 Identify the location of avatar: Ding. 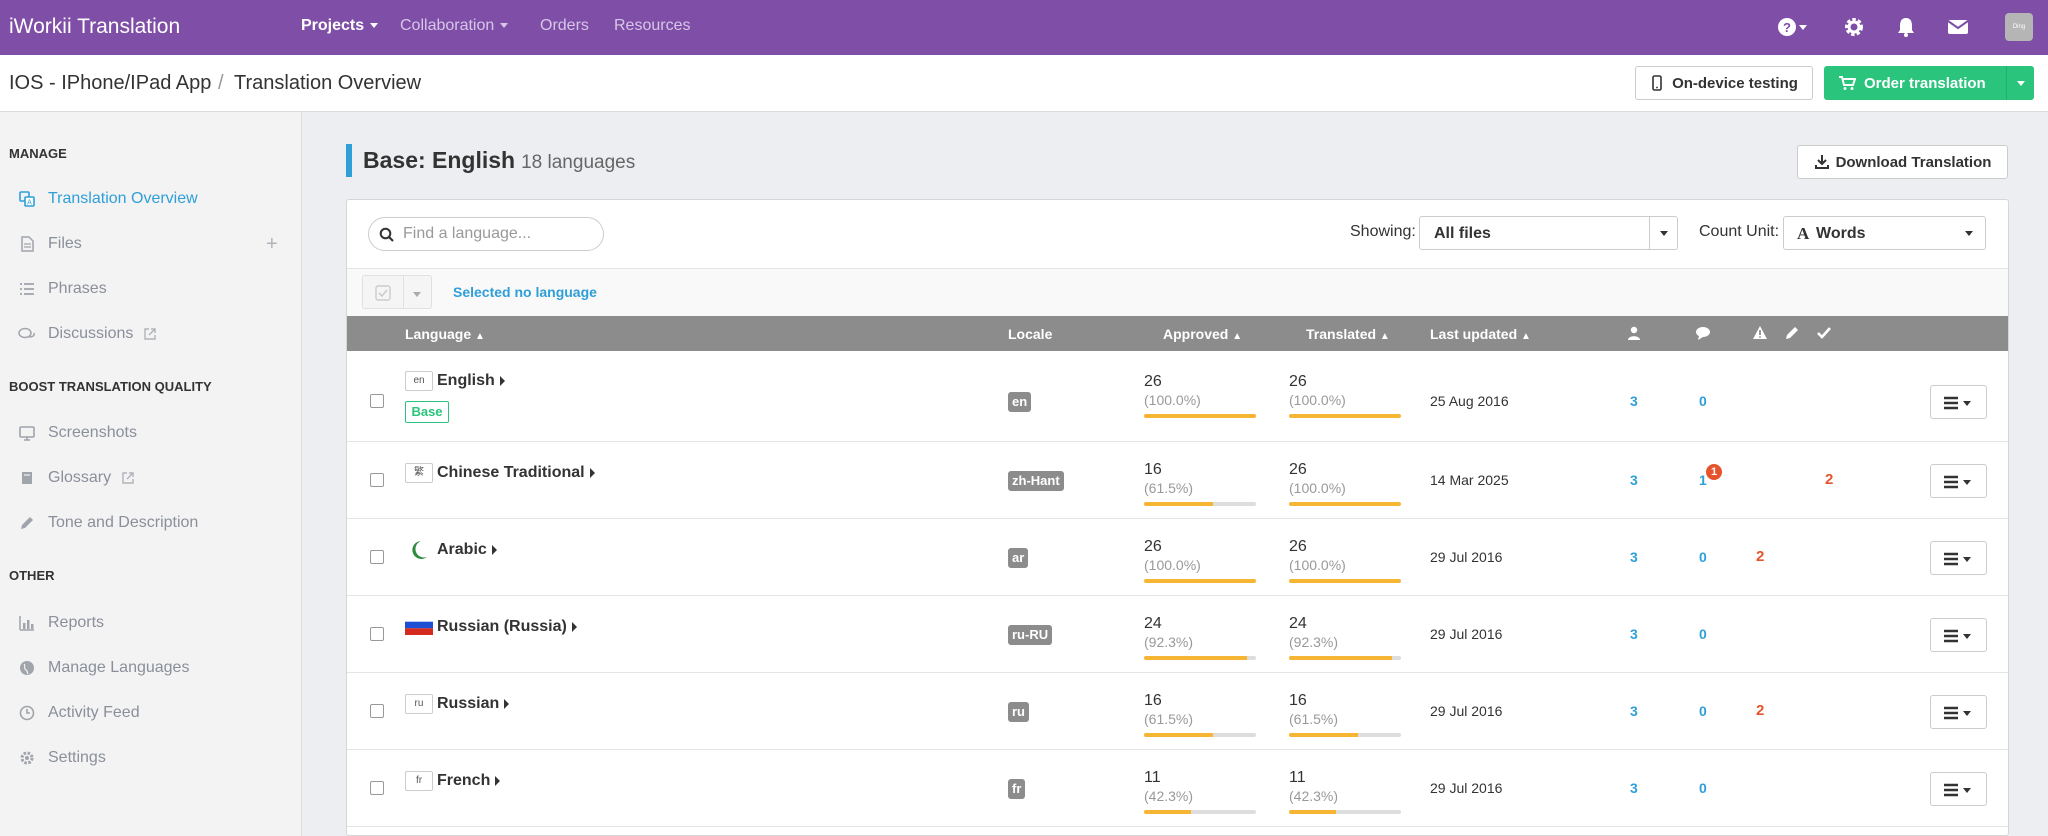
(2019, 27).